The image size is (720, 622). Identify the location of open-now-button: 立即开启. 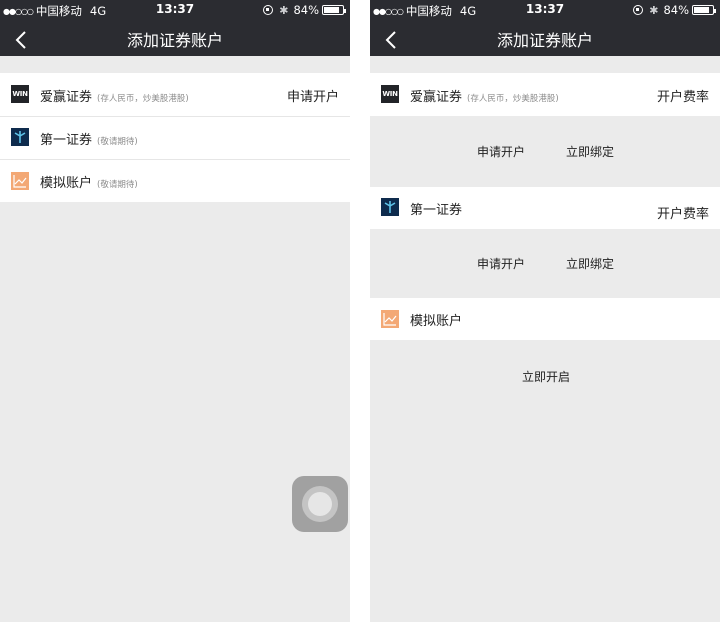
(546, 376).